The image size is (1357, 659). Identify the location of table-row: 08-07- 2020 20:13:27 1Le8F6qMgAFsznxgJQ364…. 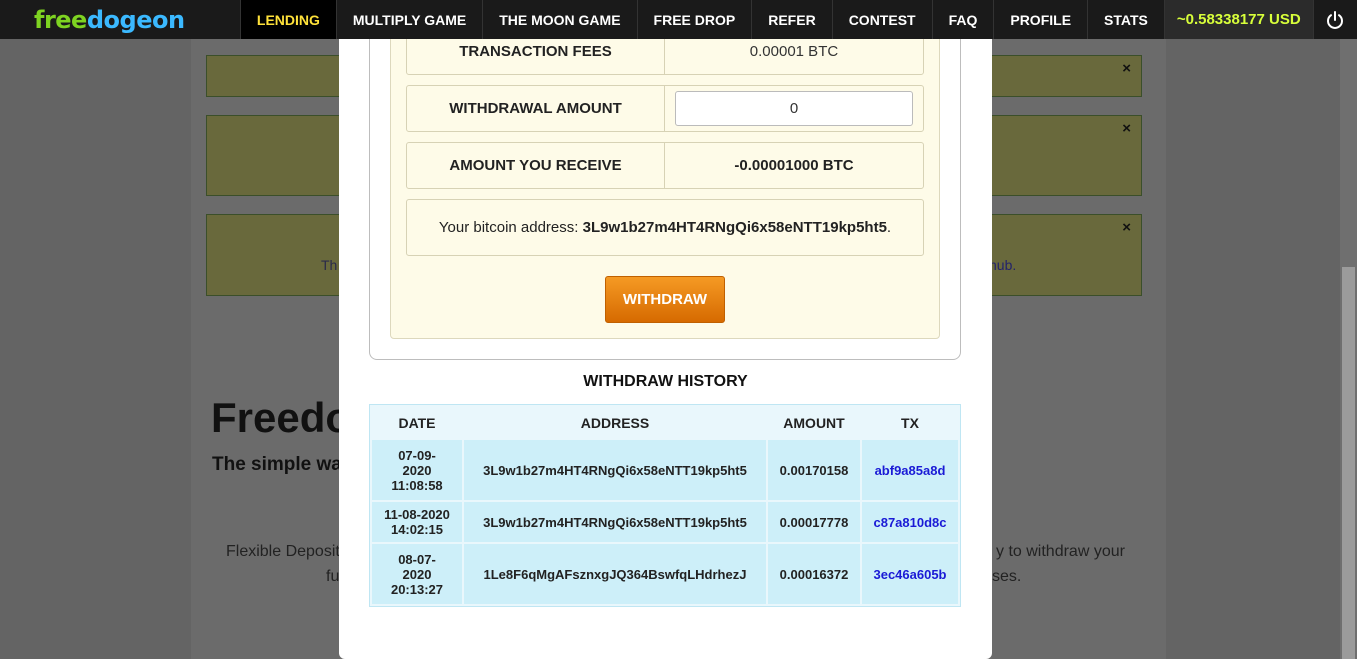
(665, 574).